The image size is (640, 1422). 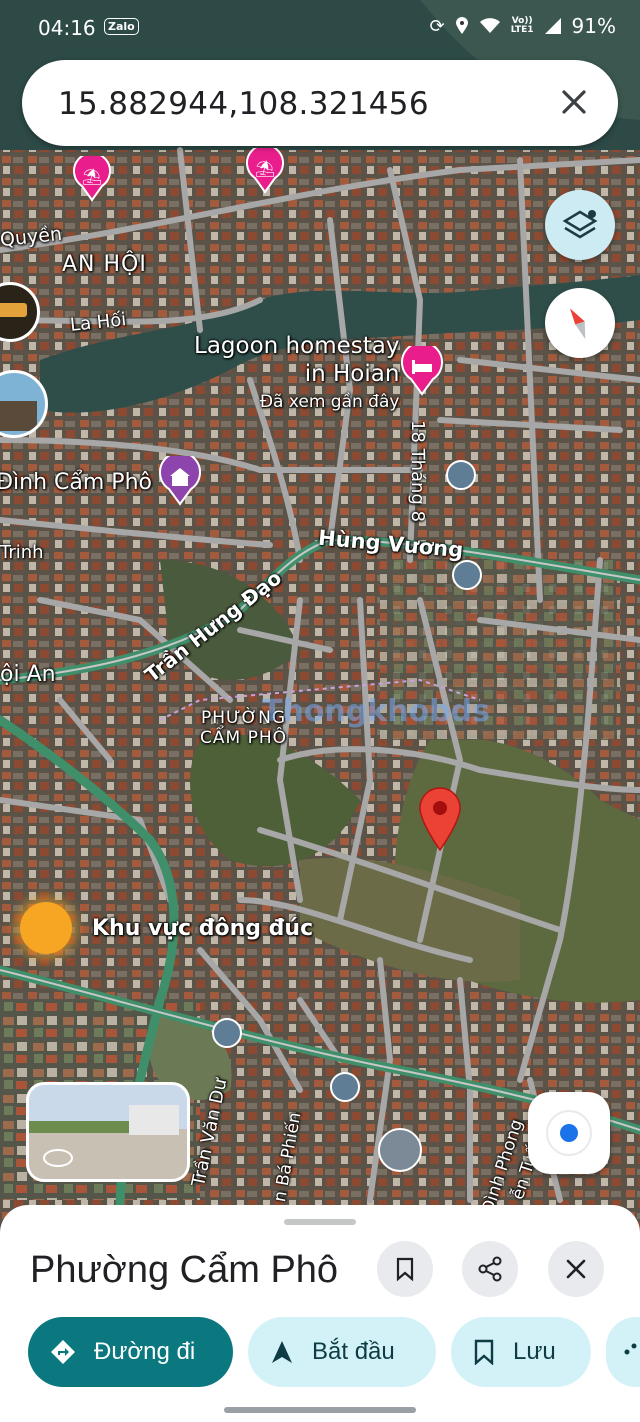 I want to click on street-label: 18 Tháng 8, so click(x=417, y=471).